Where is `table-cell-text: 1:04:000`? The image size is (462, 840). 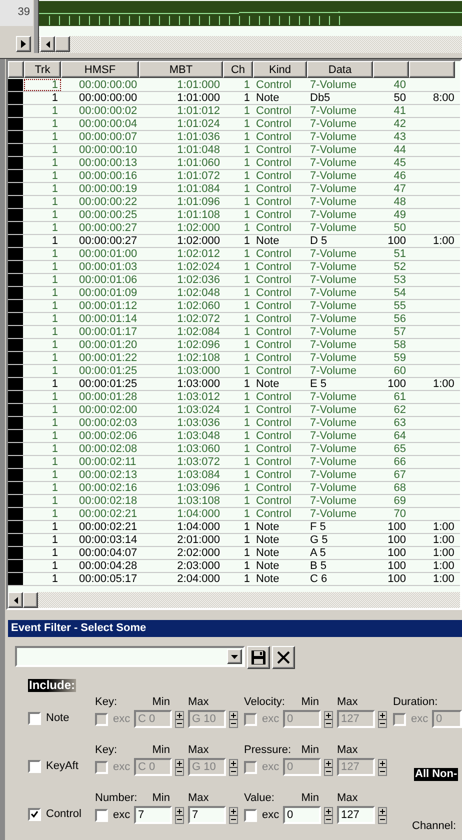
table-cell-text: 1:04:000 is located at coordinates (198, 527).